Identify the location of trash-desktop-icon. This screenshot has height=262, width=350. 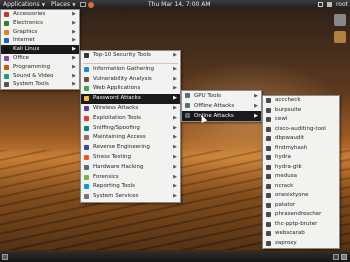
(340, 20).